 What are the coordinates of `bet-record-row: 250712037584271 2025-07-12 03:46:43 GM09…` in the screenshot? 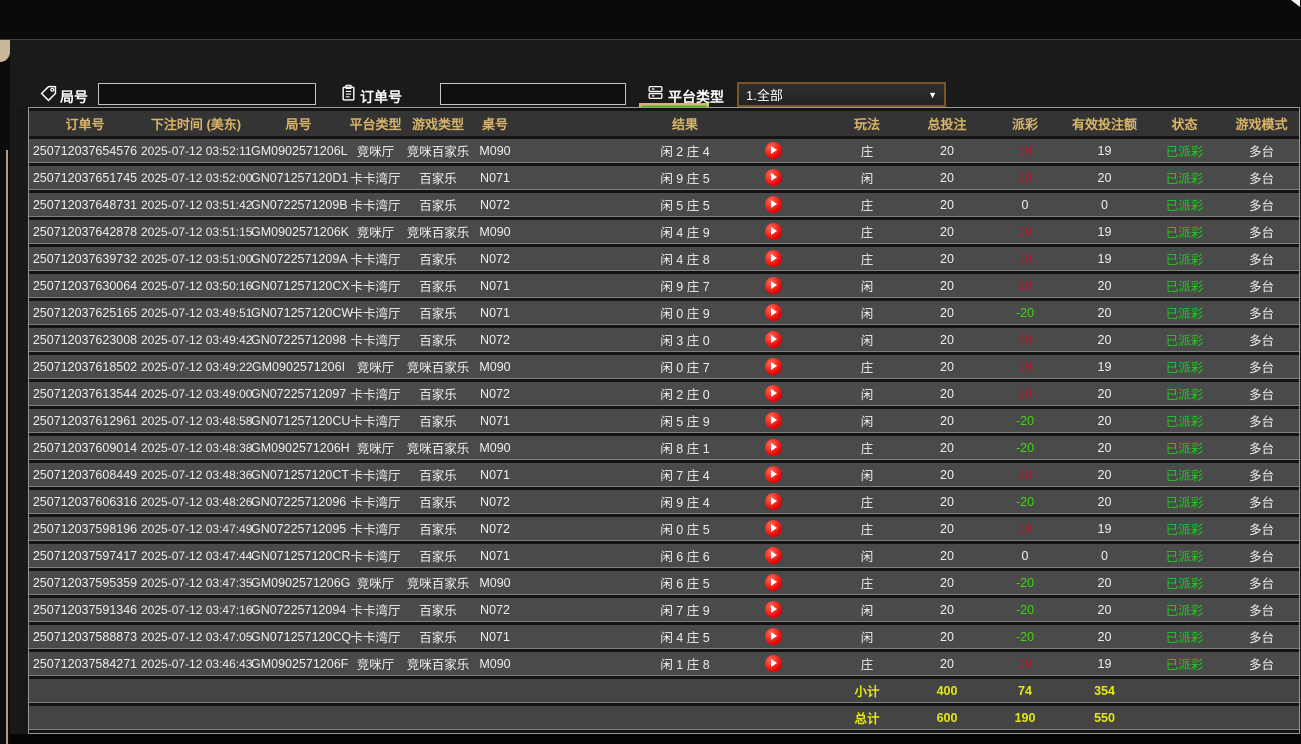 It's located at (664, 664).